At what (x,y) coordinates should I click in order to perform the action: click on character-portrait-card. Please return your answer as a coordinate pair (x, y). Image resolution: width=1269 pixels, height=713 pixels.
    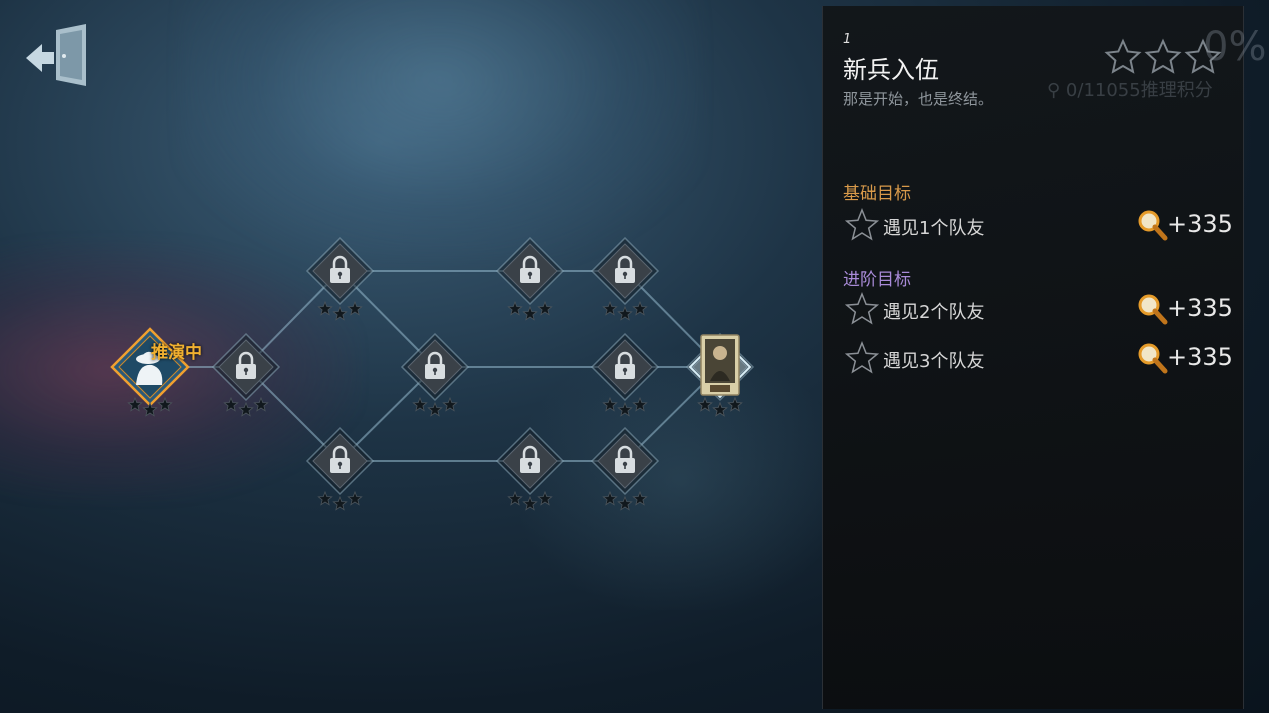
    Looking at the image, I should click on (720, 365).